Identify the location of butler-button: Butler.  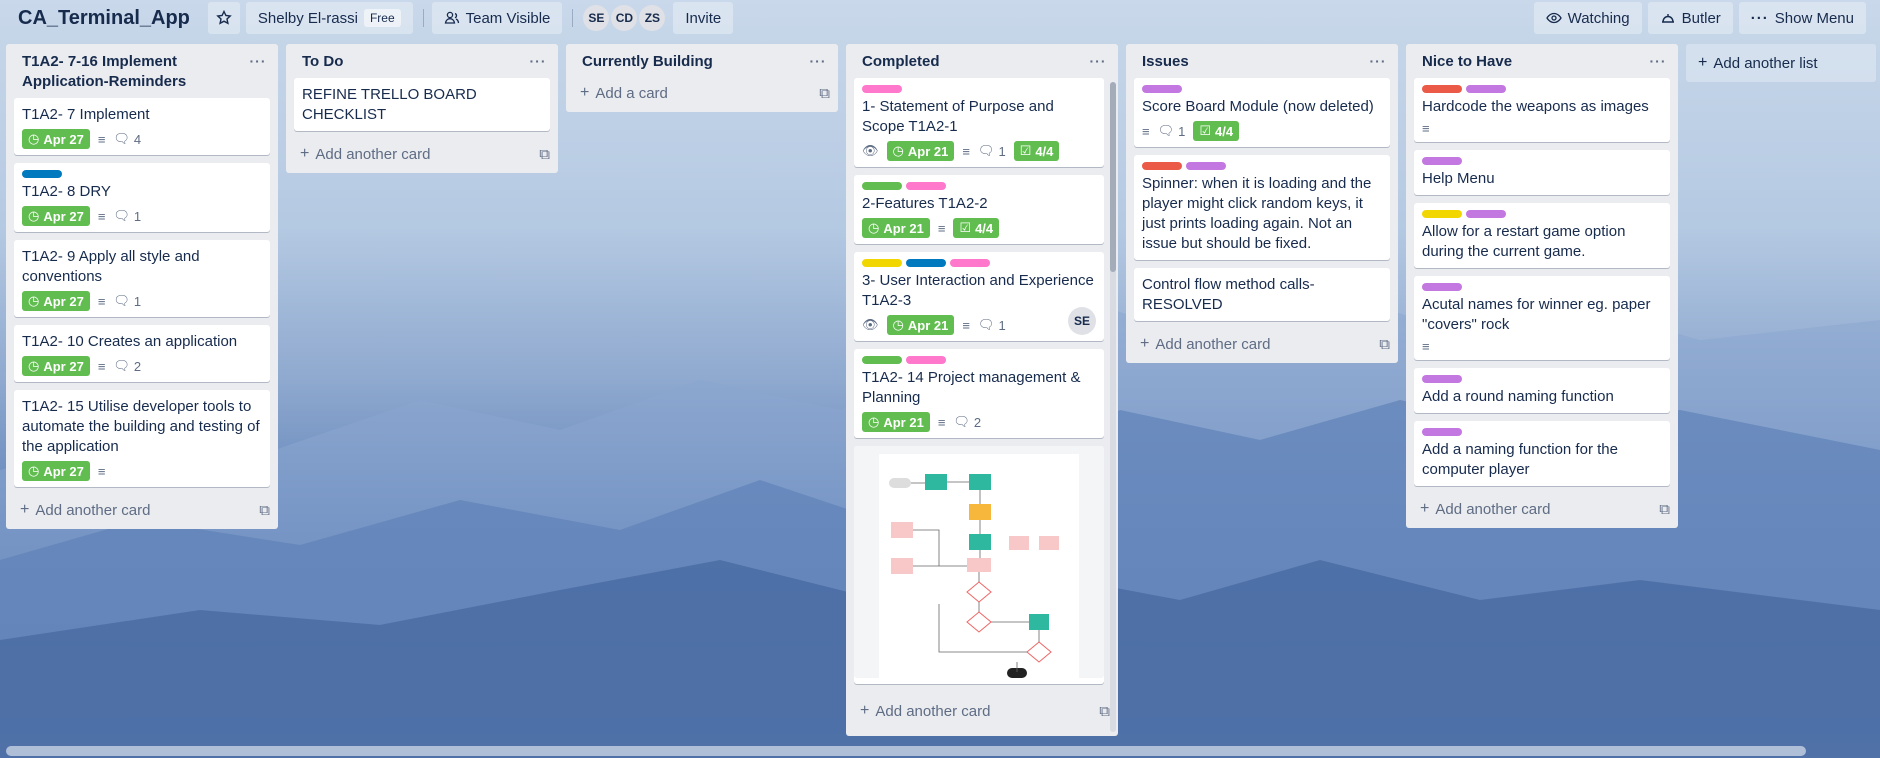
(1690, 18).